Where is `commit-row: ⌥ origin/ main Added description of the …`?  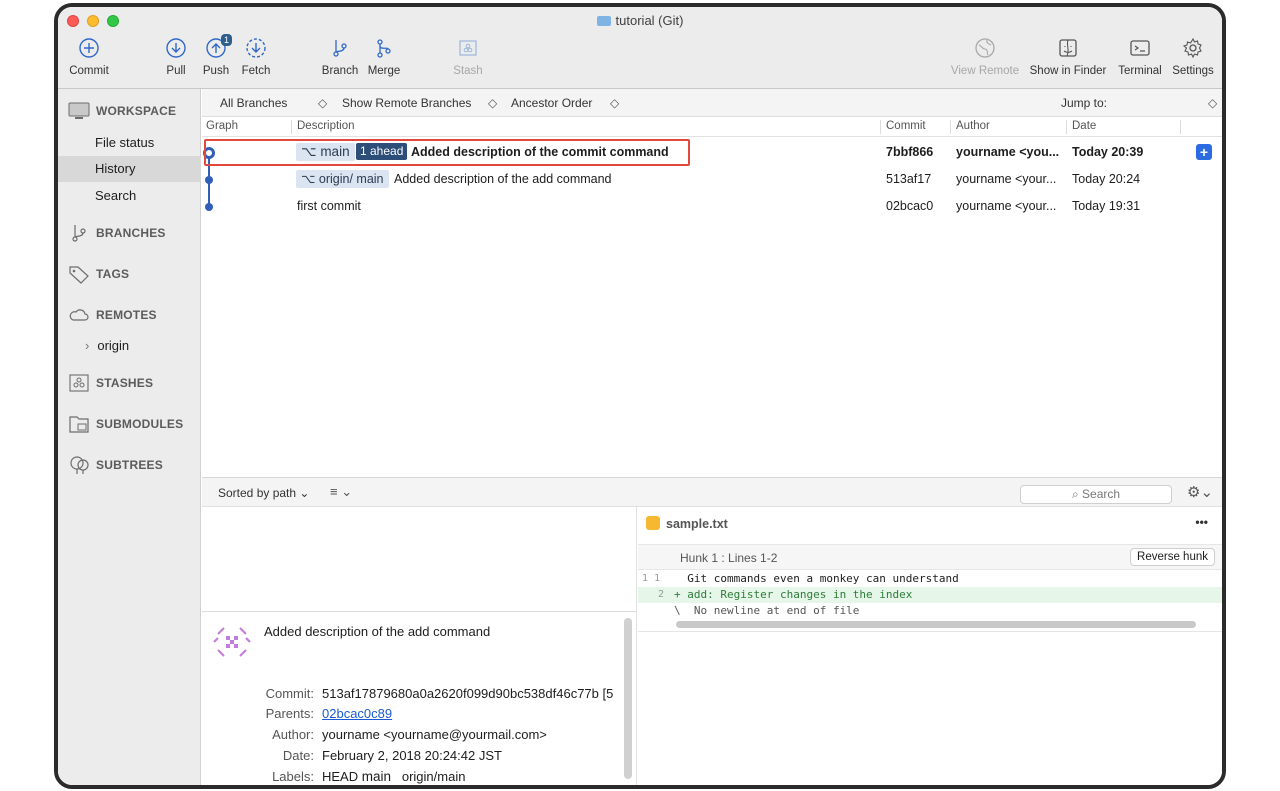
commit-row: ⌥ origin/ main Added description of the … is located at coordinates (712, 179).